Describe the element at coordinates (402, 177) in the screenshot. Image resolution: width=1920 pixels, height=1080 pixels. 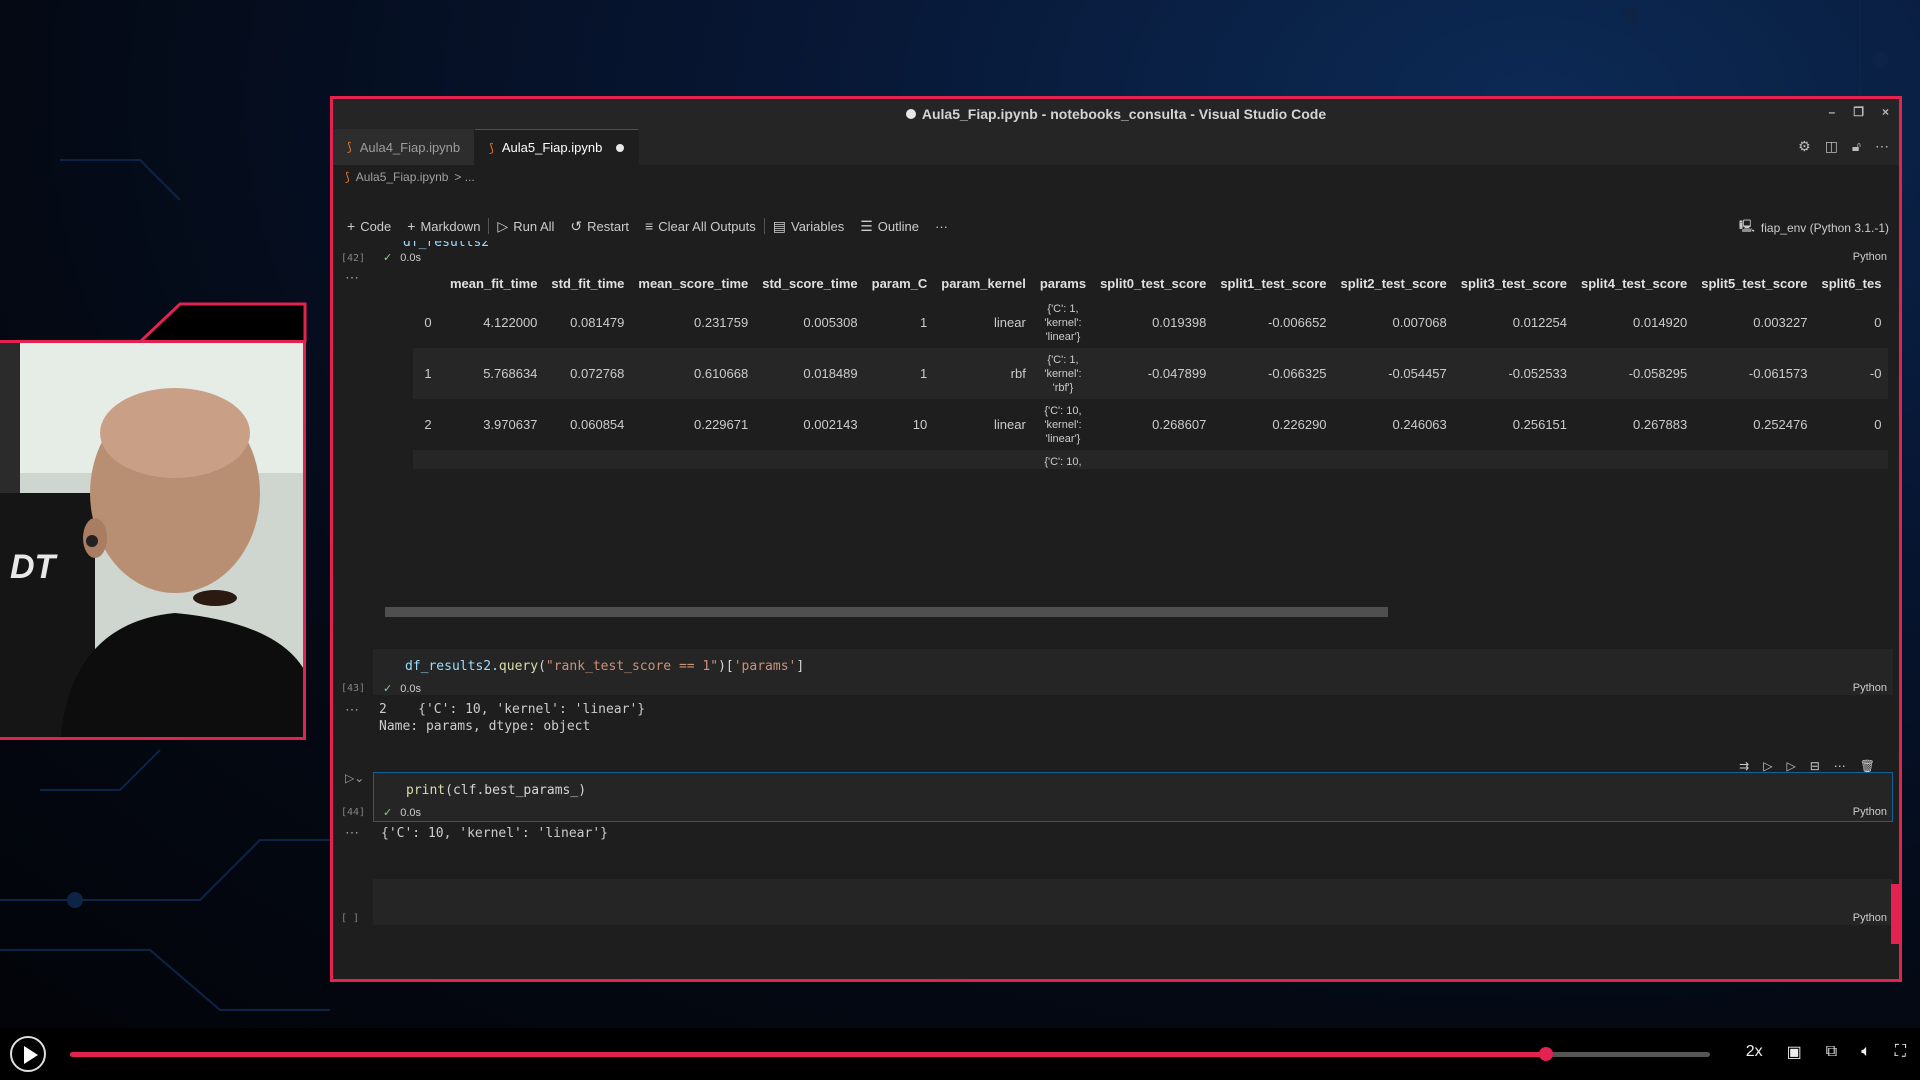
I see `breadcrumb-file: Aula5_Fiap.ipynb` at that location.